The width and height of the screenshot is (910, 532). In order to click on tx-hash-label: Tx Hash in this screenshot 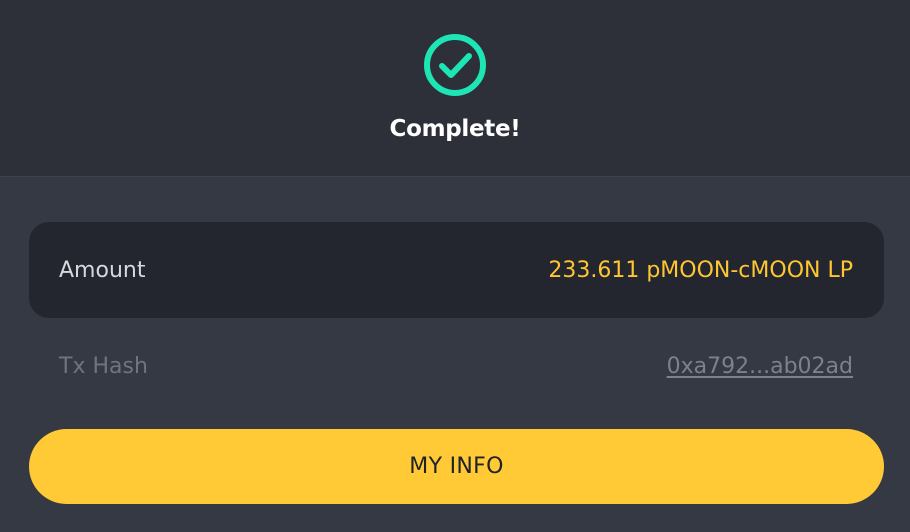, I will do `click(103, 366)`.